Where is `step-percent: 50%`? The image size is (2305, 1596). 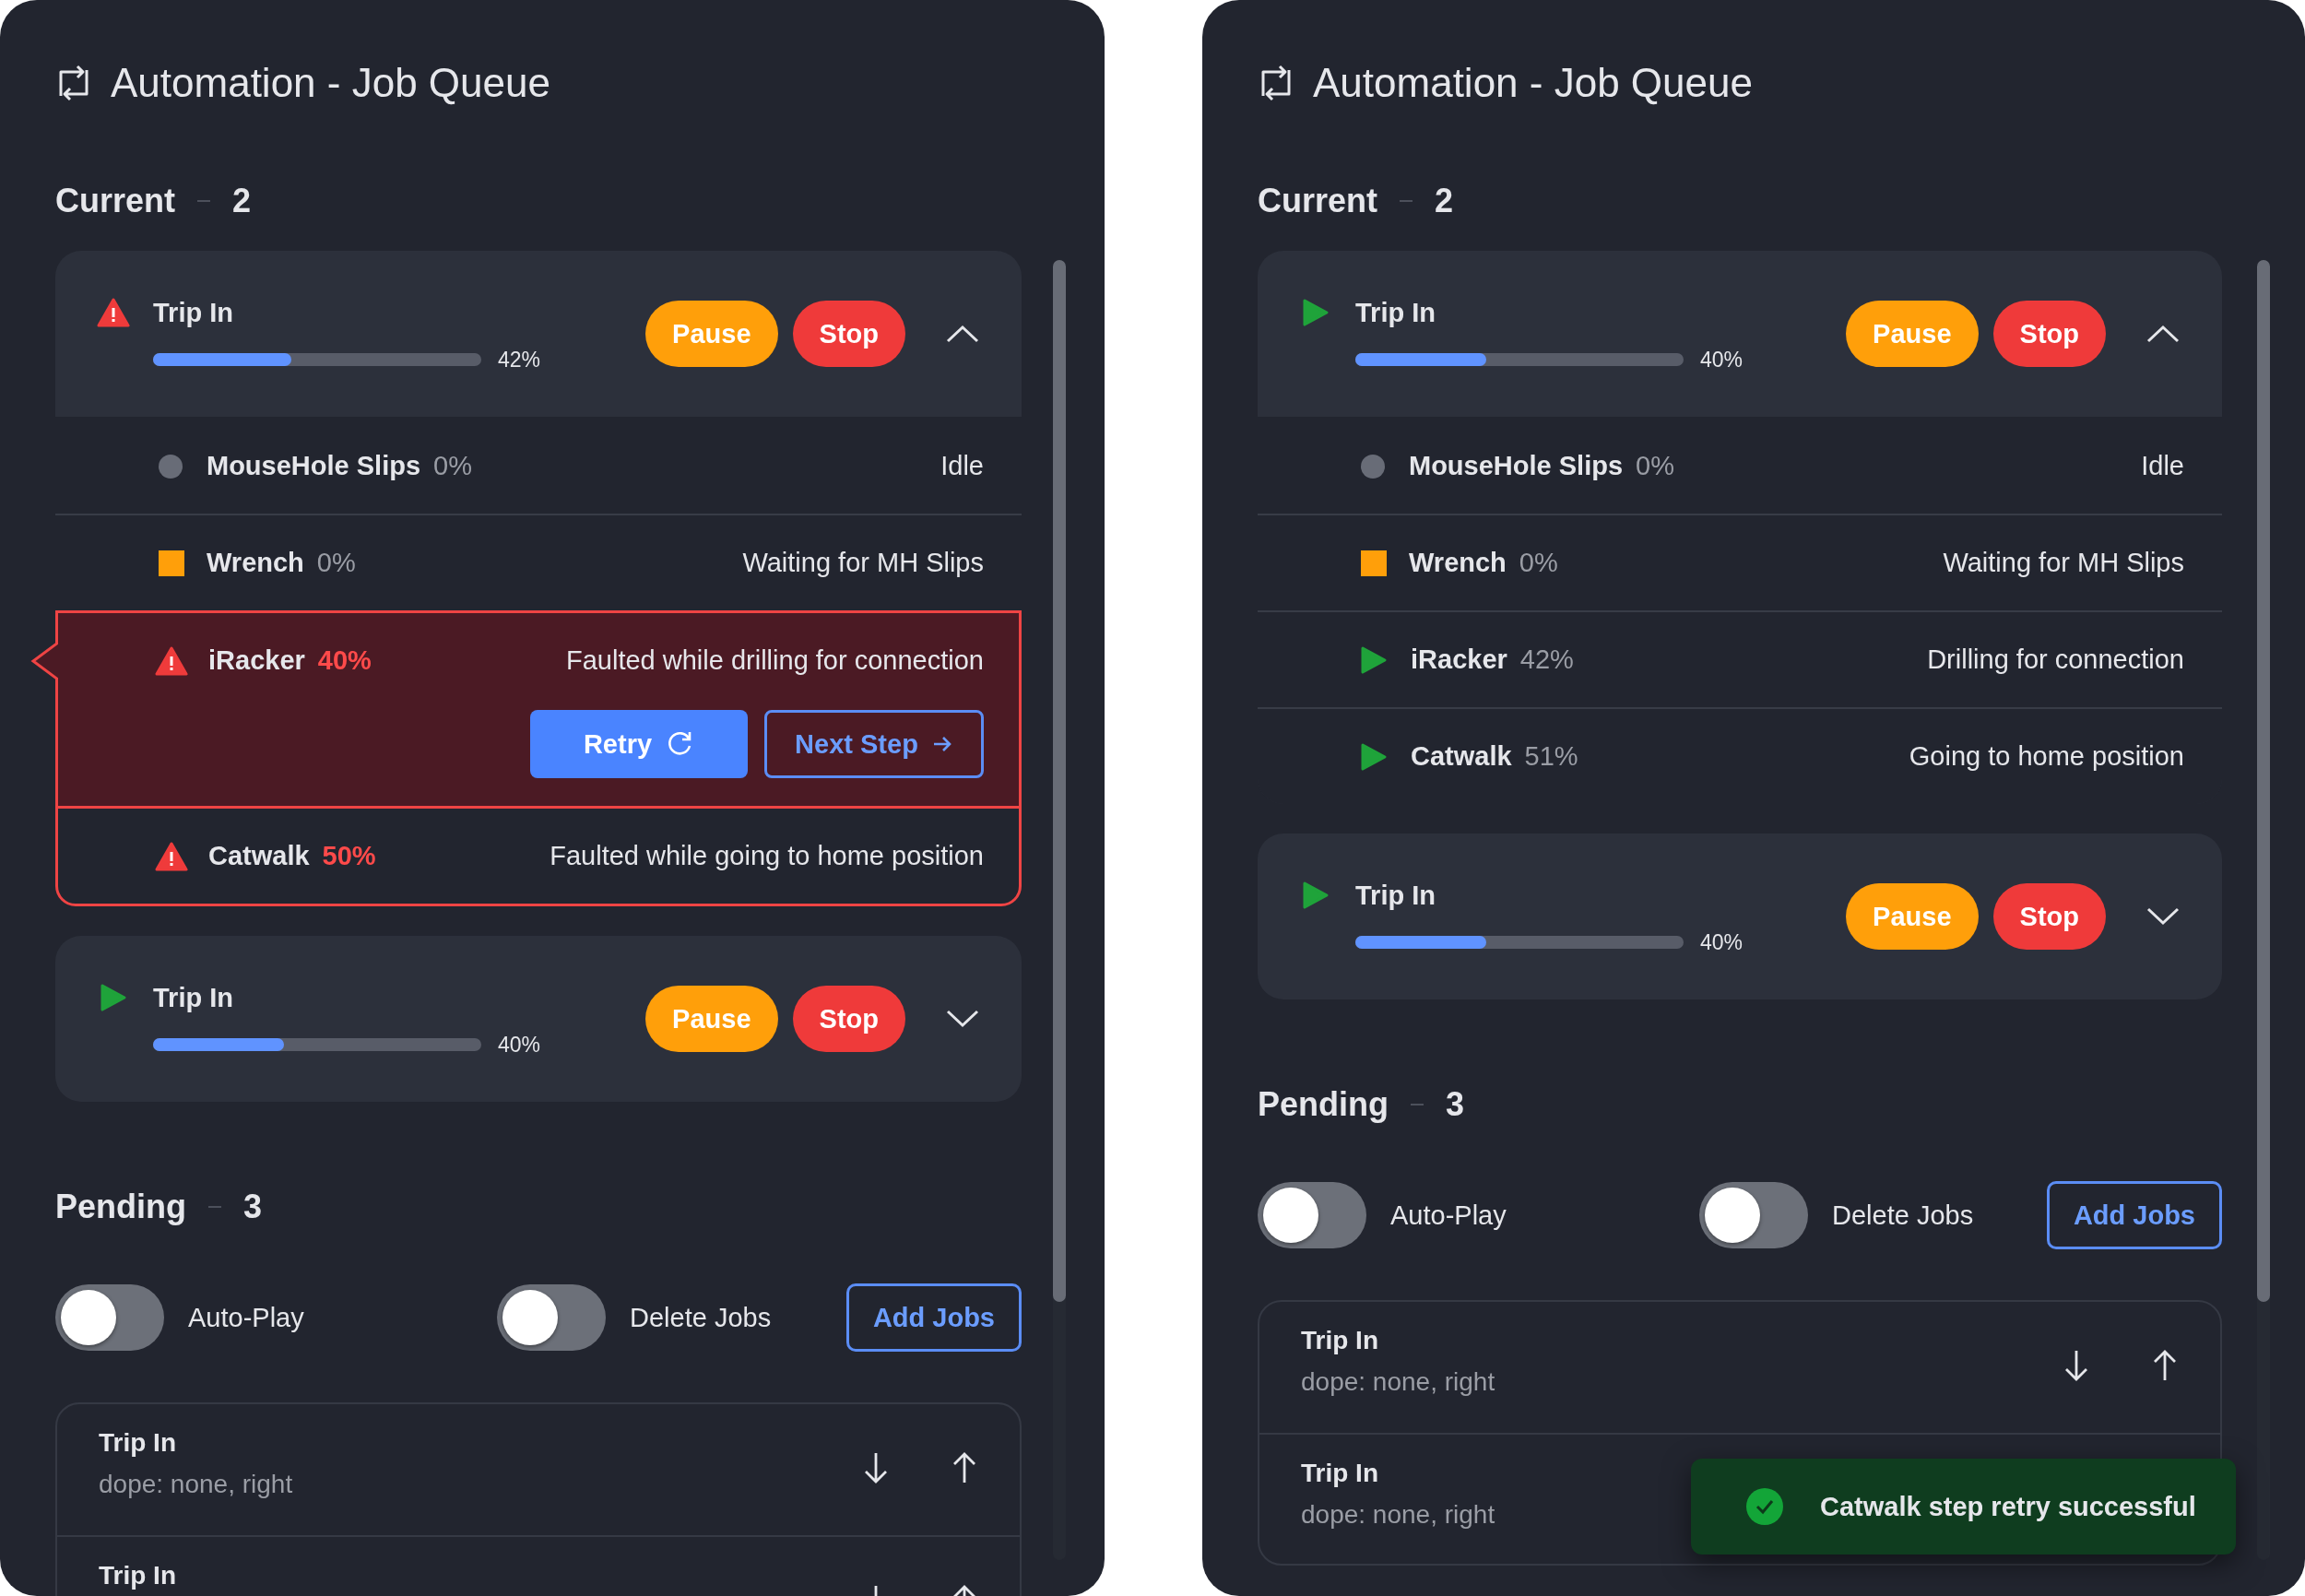 step-percent: 50% is located at coordinates (349, 856).